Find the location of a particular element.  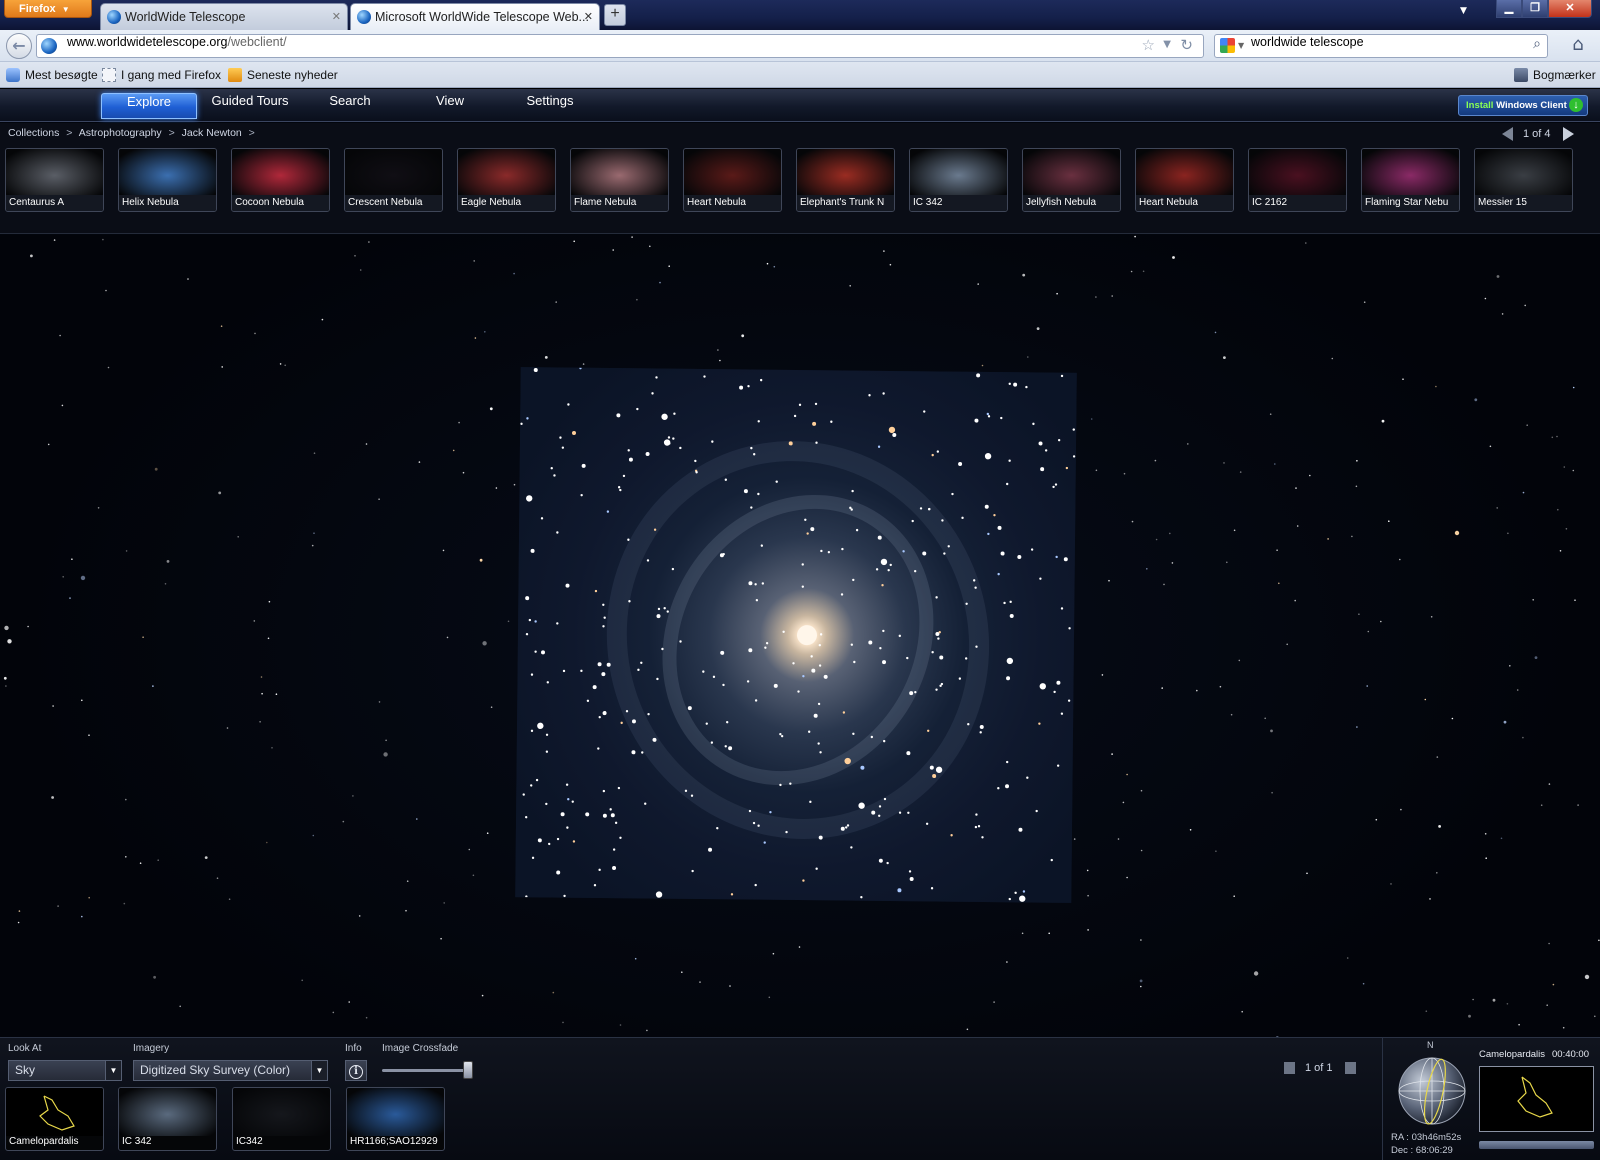

crossfade-slider-handle is located at coordinates (467, 1070).